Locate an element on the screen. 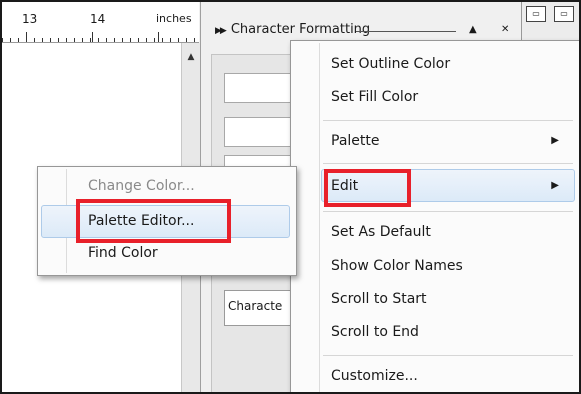  menu-item-set-outline-color: Set Outline Color is located at coordinates (451, 64).